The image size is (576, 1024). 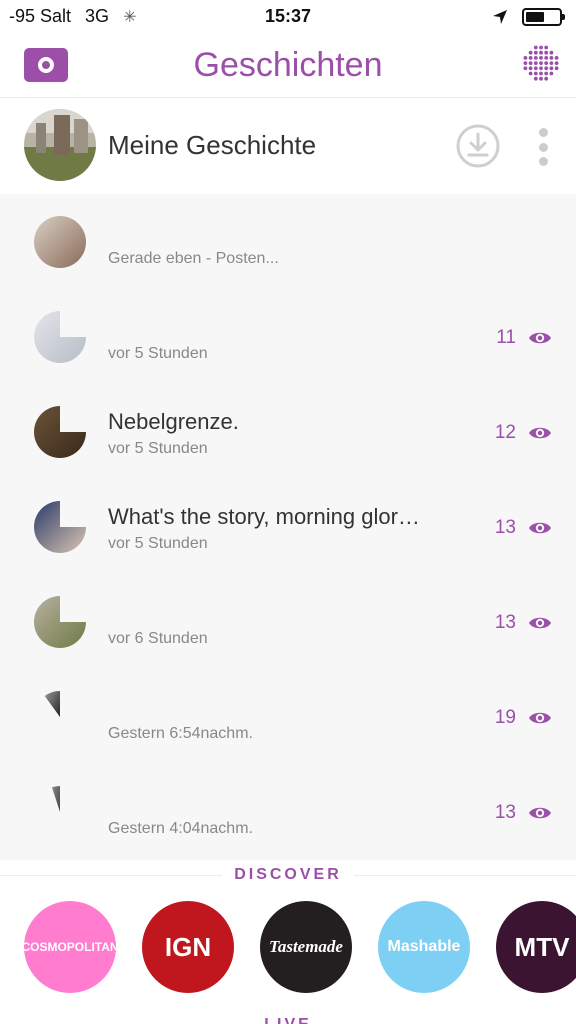 I want to click on channel-cosmopolitan: COSMOPOLITAN, so click(x=70, y=947).